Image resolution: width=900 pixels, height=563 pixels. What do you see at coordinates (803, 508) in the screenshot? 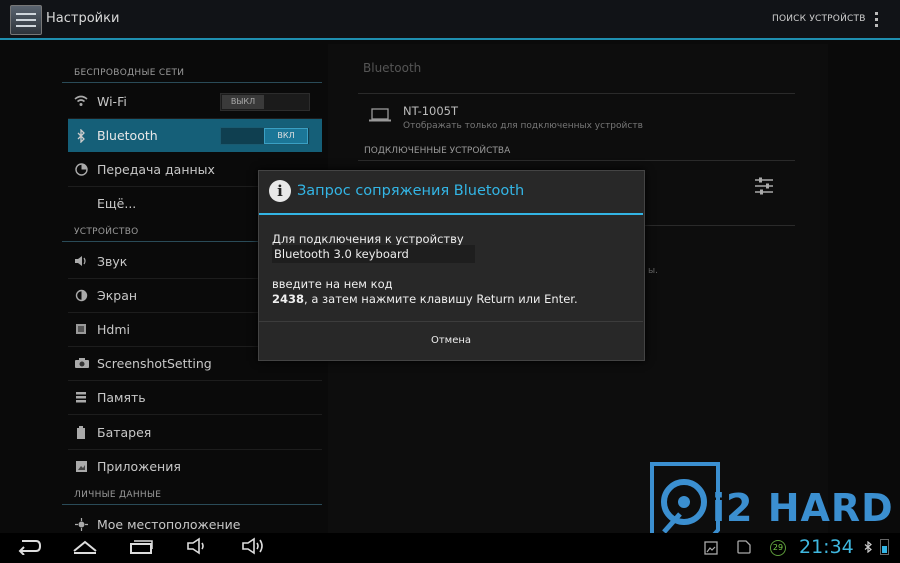
I see `watermark-text: i2 HARD` at bounding box center [803, 508].